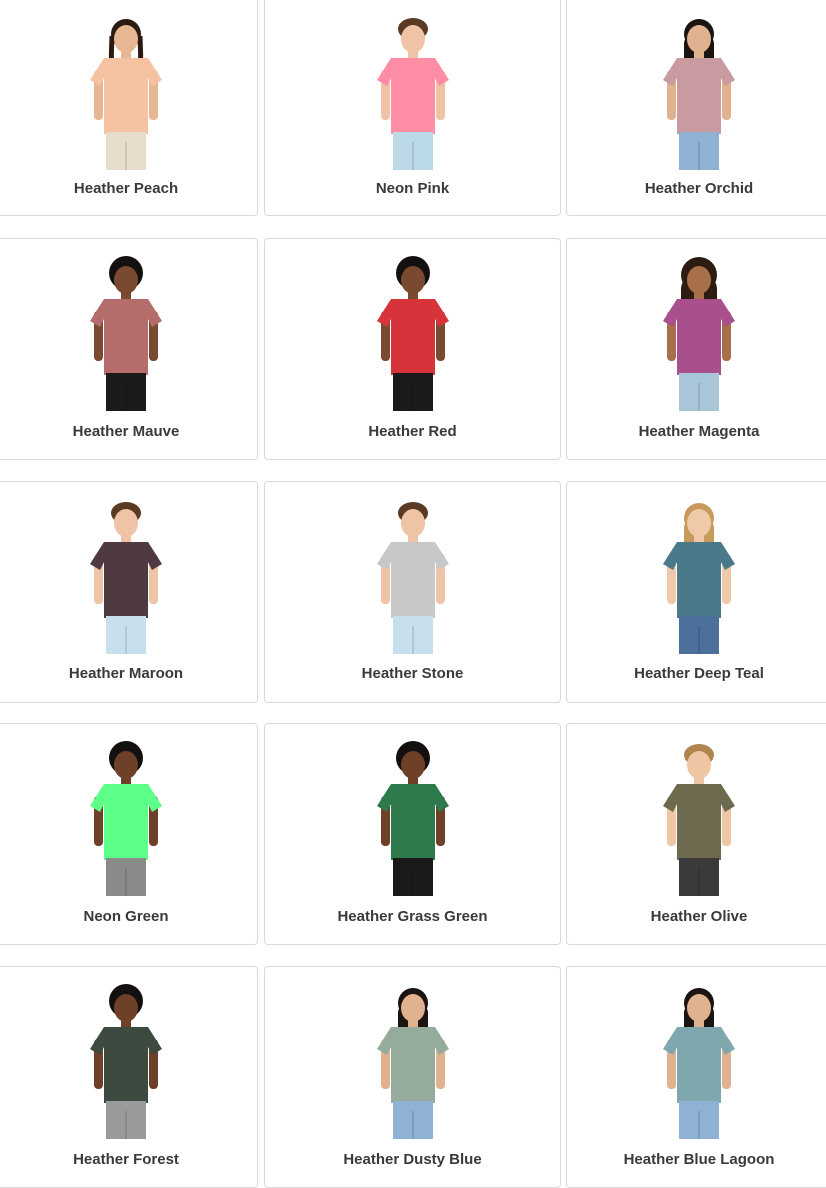  What do you see at coordinates (699, 916) in the screenshot?
I see `swatch-label: Heather Olive` at bounding box center [699, 916].